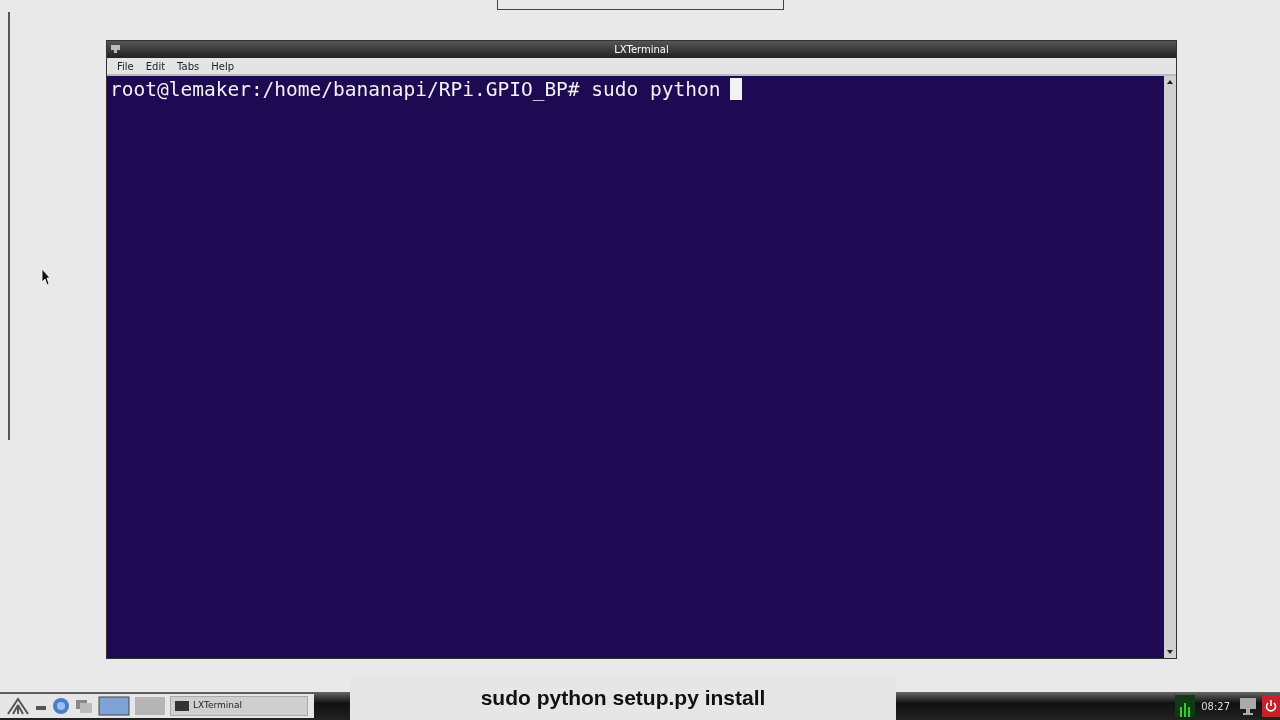  Describe the element at coordinates (1248, 706) in the screenshot. I see `monitor-icon` at that location.